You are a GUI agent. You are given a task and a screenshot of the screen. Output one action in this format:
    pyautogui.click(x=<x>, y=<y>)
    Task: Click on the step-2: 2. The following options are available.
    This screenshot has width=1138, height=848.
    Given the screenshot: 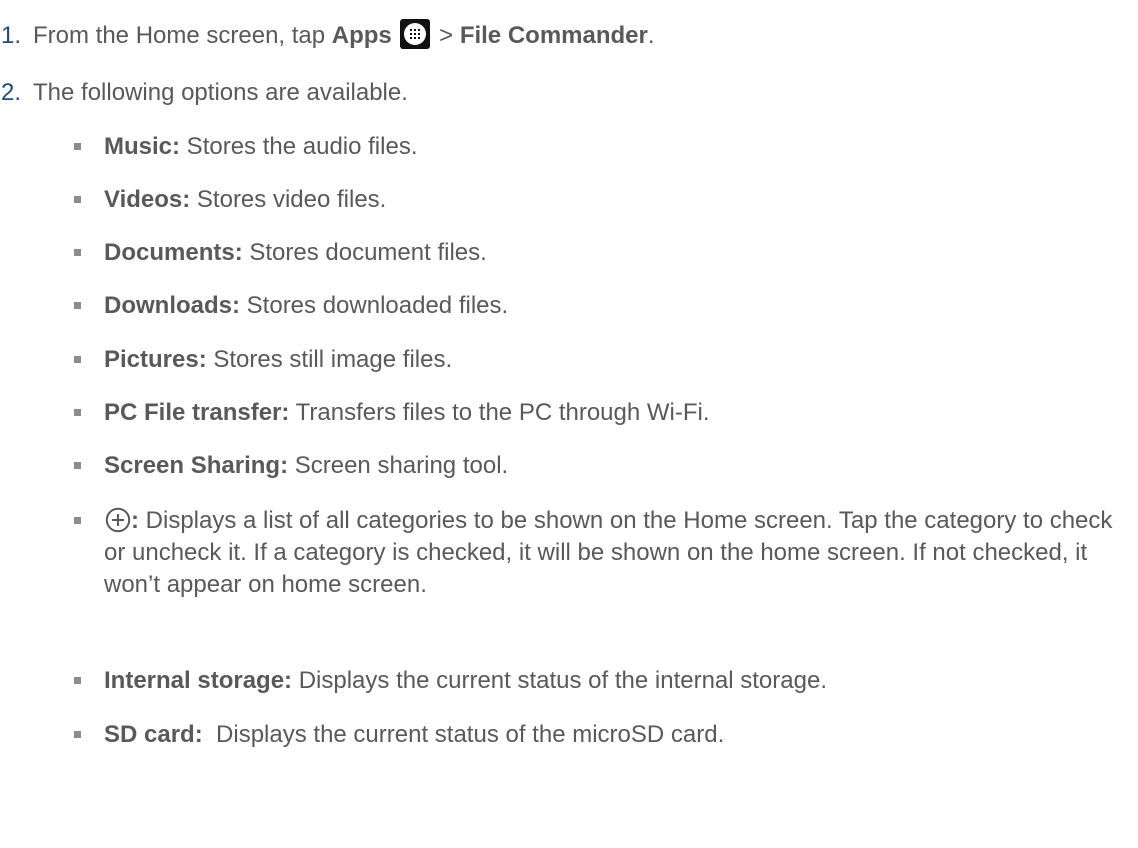 What is the action you would take?
    pyautogui.click(x=204, y=93)
    